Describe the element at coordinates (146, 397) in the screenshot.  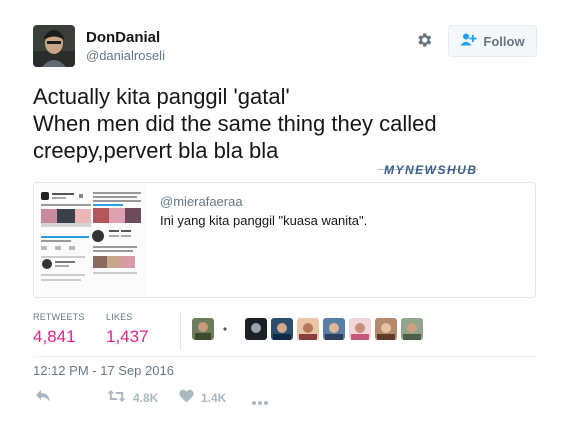
I see `retweet-count: 4.8K` at that location.